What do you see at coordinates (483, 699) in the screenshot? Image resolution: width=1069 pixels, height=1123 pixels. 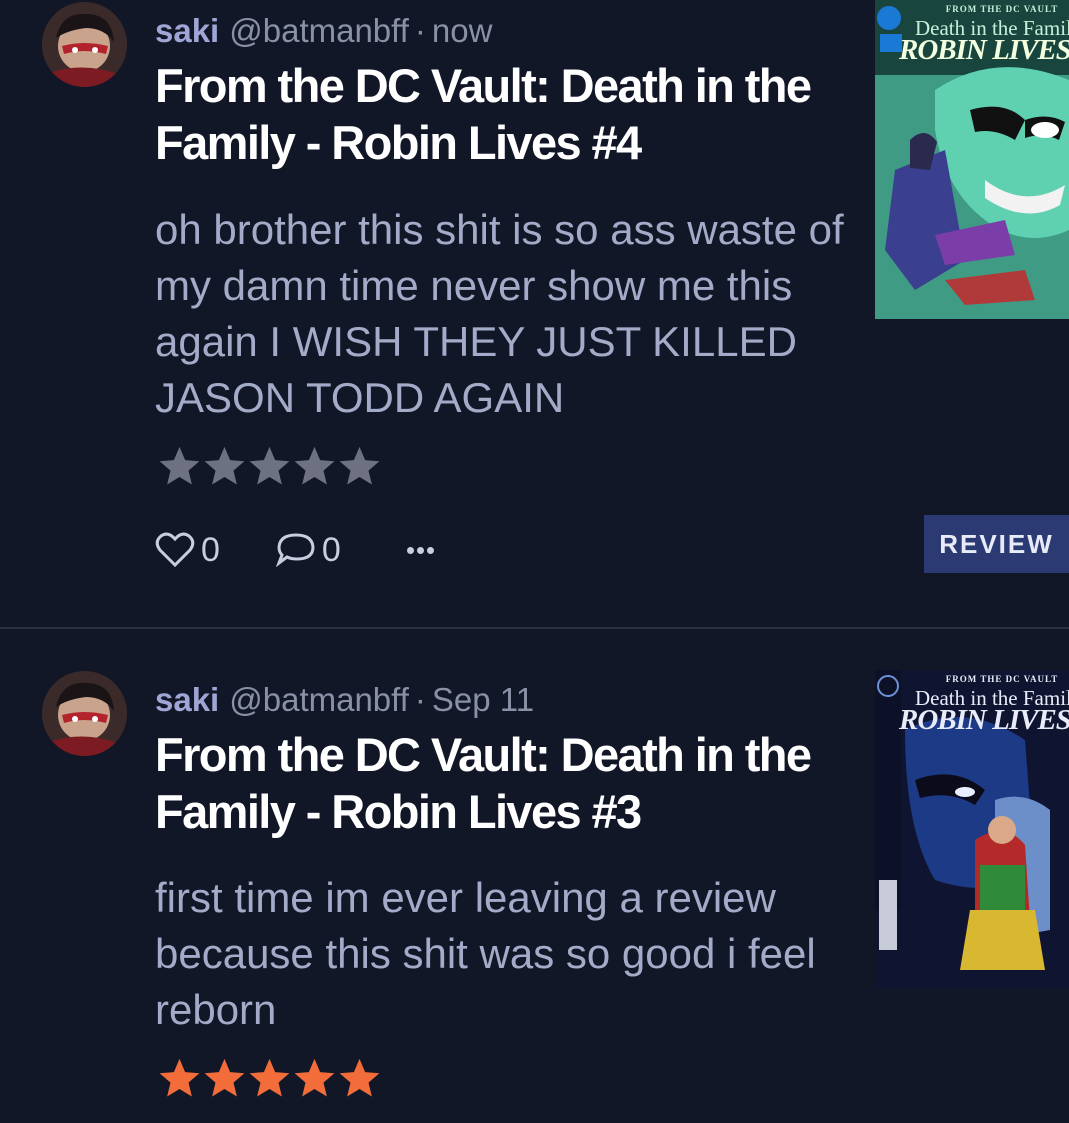 I see `timestamp: Sep 11` at bounding box center [483, 699].